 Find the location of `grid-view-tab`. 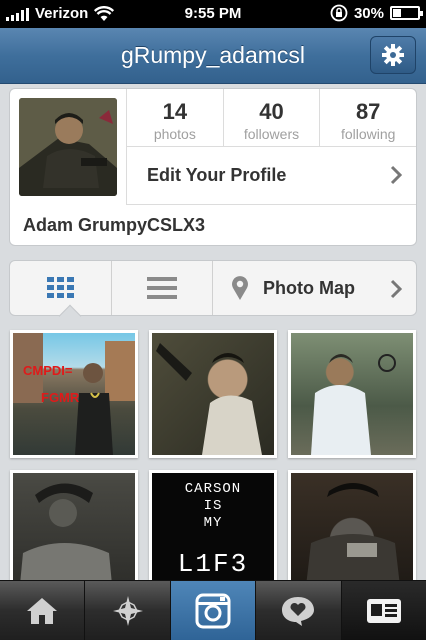

grid-view-tab is located at coordinates (60, 294).